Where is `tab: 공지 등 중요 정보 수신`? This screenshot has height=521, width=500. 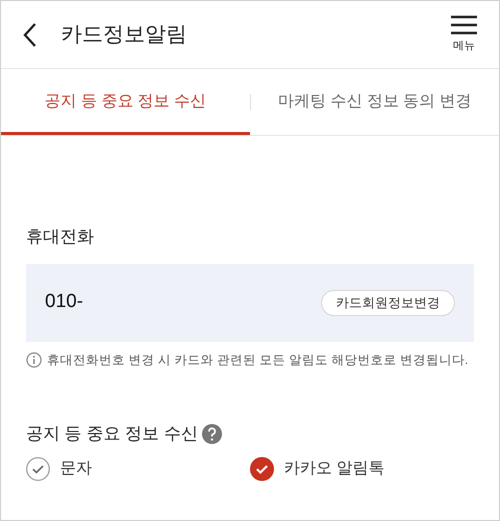 tab: 공지 등 중요 정보 수신 is located at coordinates (125, 102).